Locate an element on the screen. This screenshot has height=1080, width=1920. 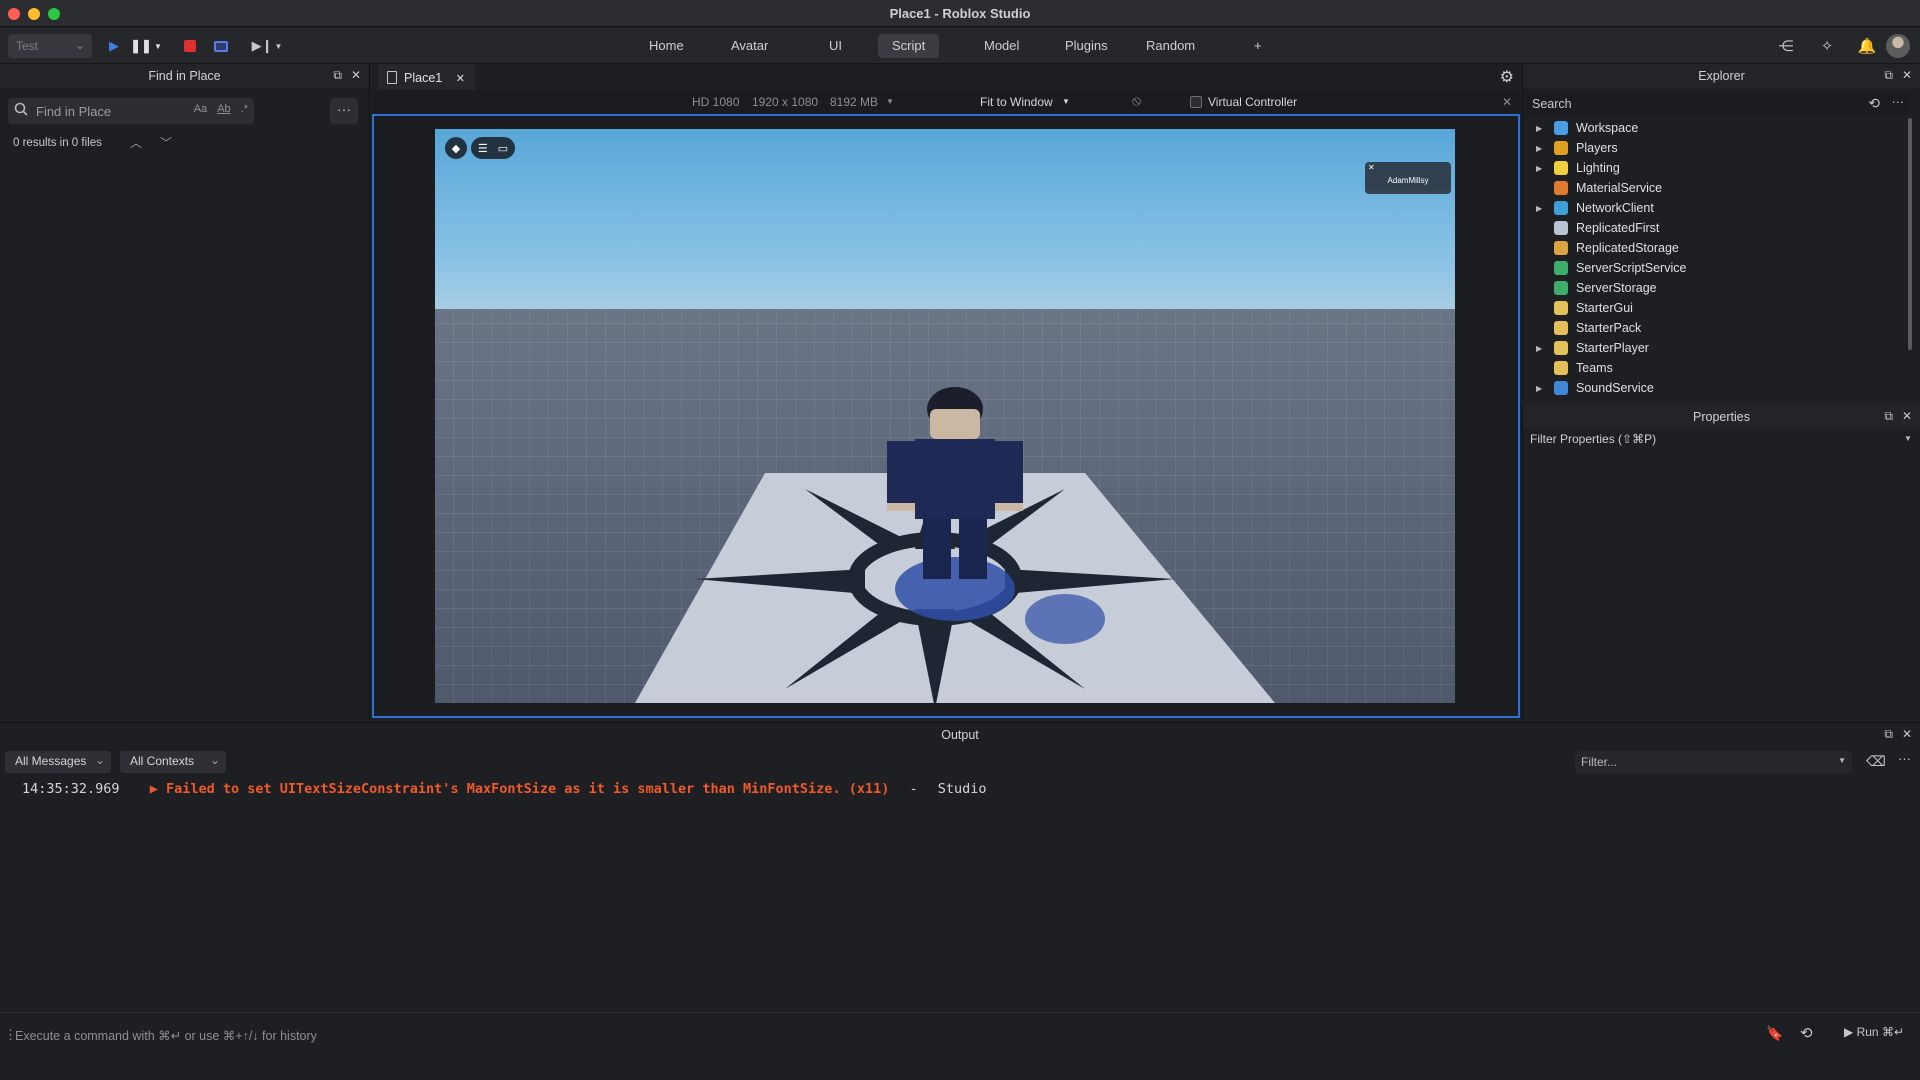
memory-label: 8192 MB is located at coordinates (854, 102).